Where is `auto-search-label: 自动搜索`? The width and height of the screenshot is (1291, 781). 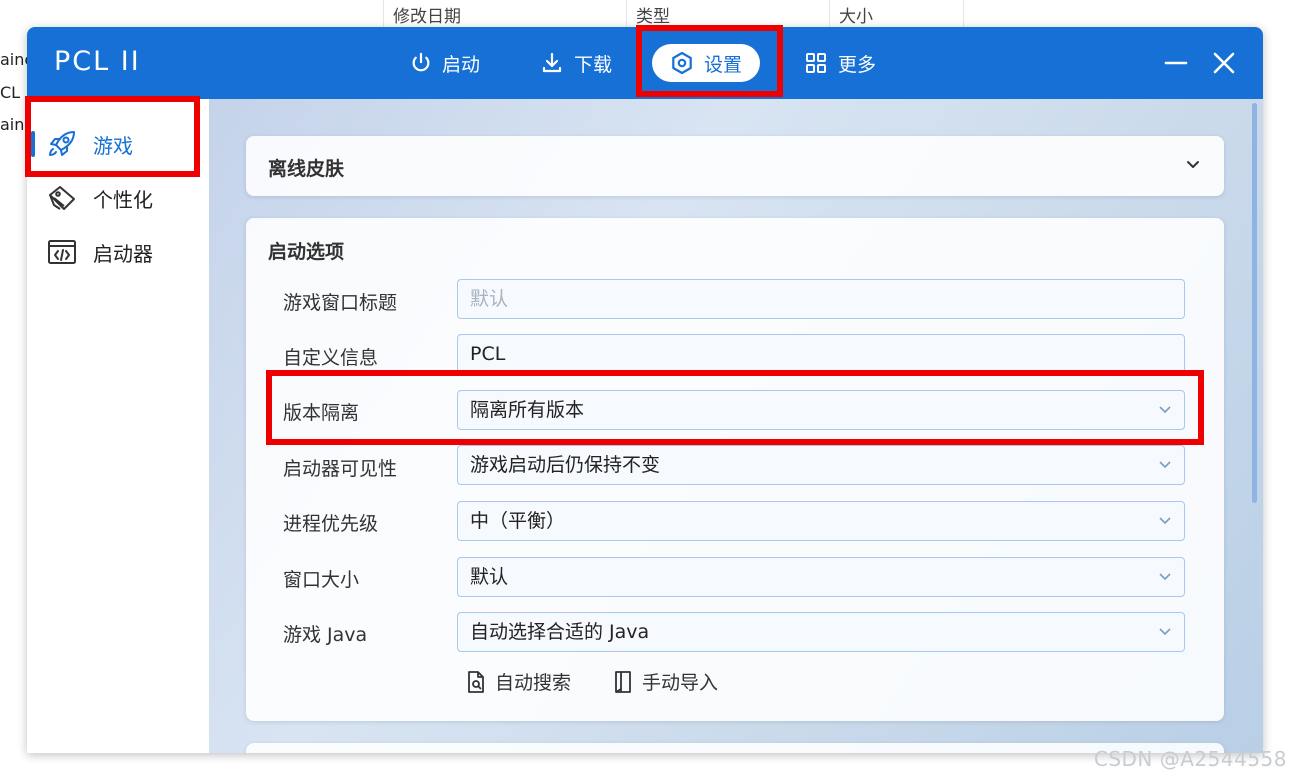
auto-search-label: 自动搜索 is located at coordinates (533, 683).